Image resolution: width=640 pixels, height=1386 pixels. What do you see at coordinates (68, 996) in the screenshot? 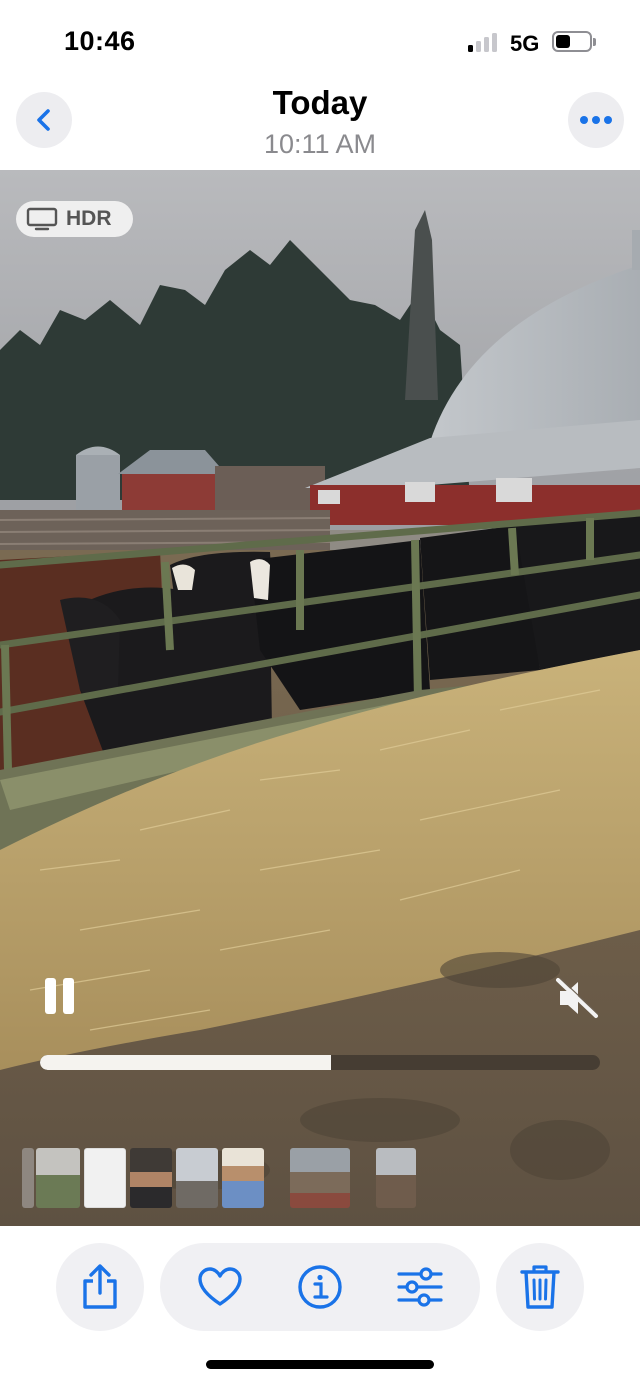
I see `pause-icon-bar` at bounding box center [68, 996].